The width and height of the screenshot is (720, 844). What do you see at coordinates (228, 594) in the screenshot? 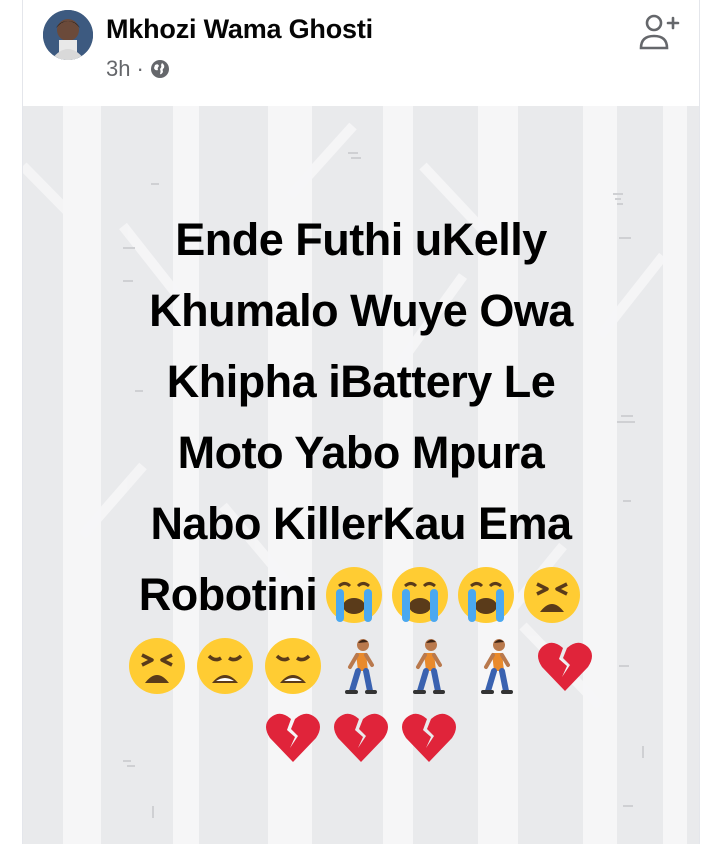
I see `post-text-line: Robotini` at bounding box center [228, 594].